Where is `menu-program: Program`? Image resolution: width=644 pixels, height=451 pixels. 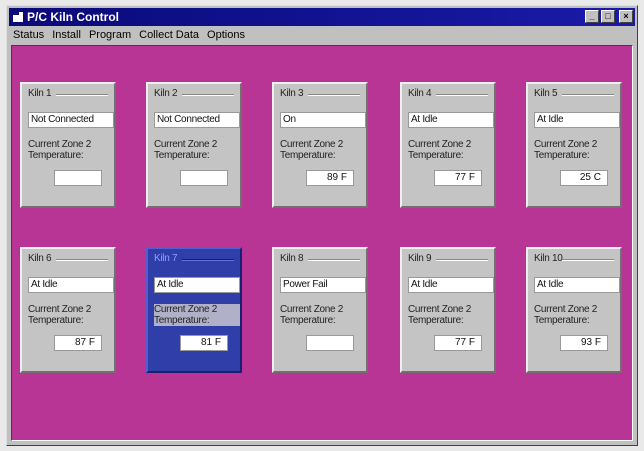 menu-program: Program is located at coordinates (110, 35).